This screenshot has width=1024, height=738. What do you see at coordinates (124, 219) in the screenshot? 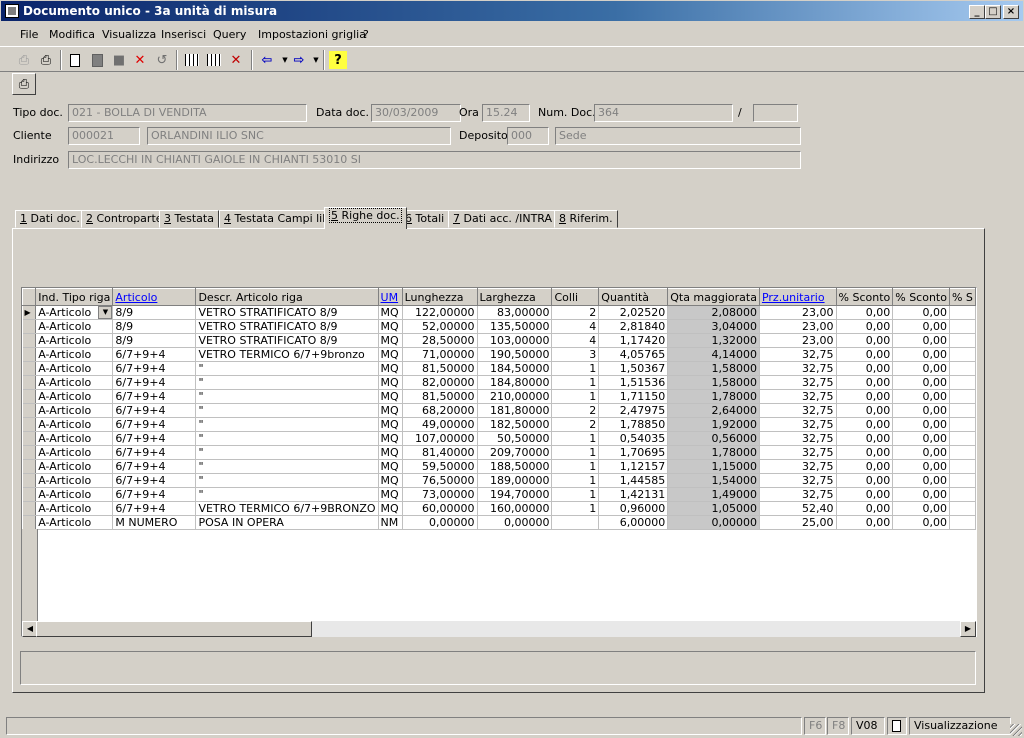
I see `tab-controparte: 2 Controparte` at bounding box center [124, 219].